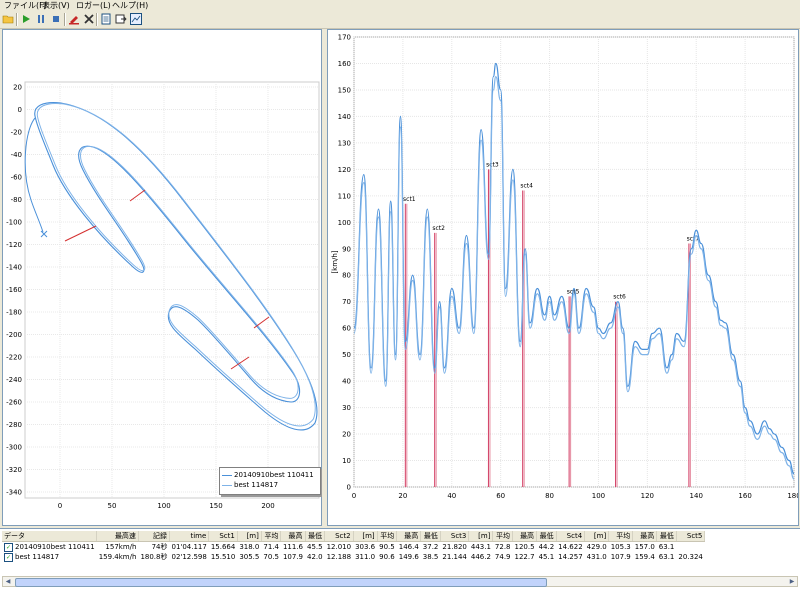 Image resolution: width=800 pixels, height=590 pixels. What do you see at coordinates (26, 19) in the screenshot?
I see `play-icon` at bounding box center [26, 19].